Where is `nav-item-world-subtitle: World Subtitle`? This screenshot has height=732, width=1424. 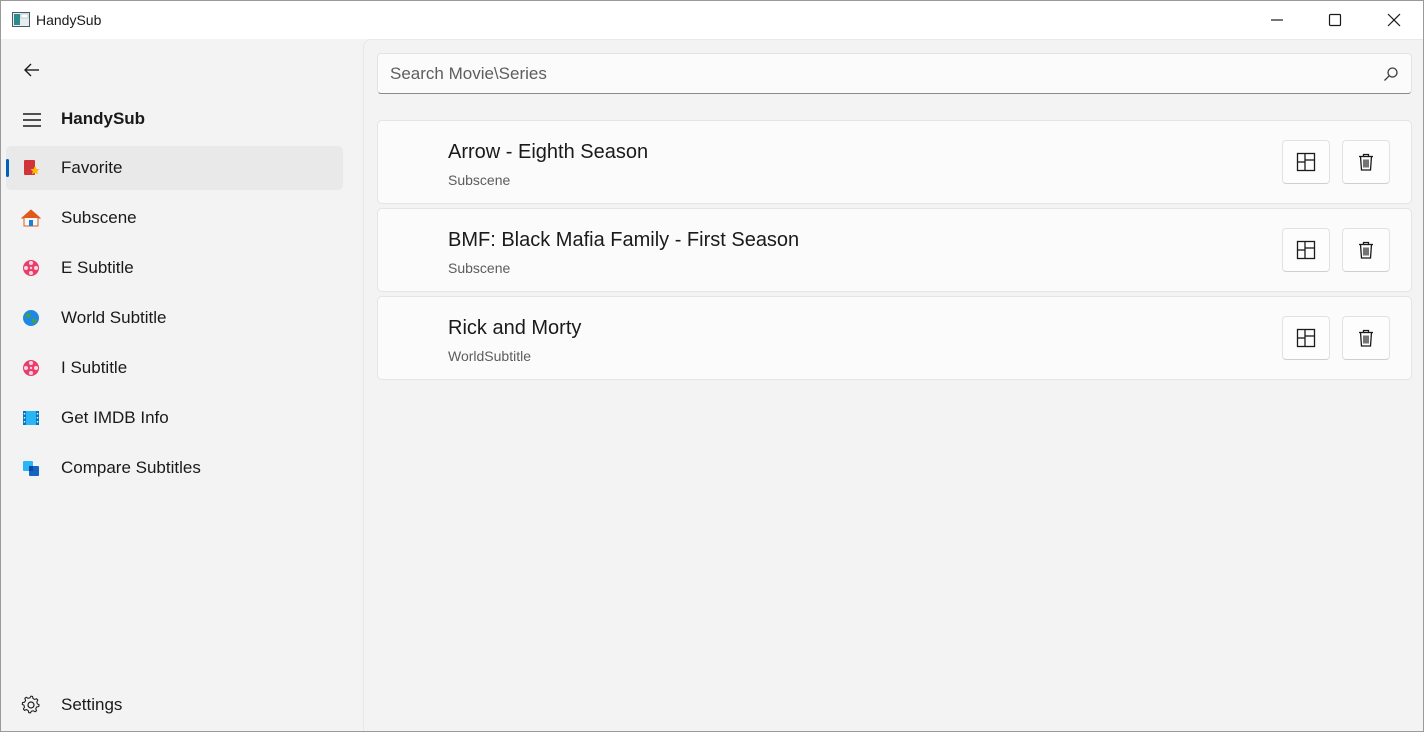
nav-item-world-subtitle: World Subtitle is located at coordinates (174, 318).